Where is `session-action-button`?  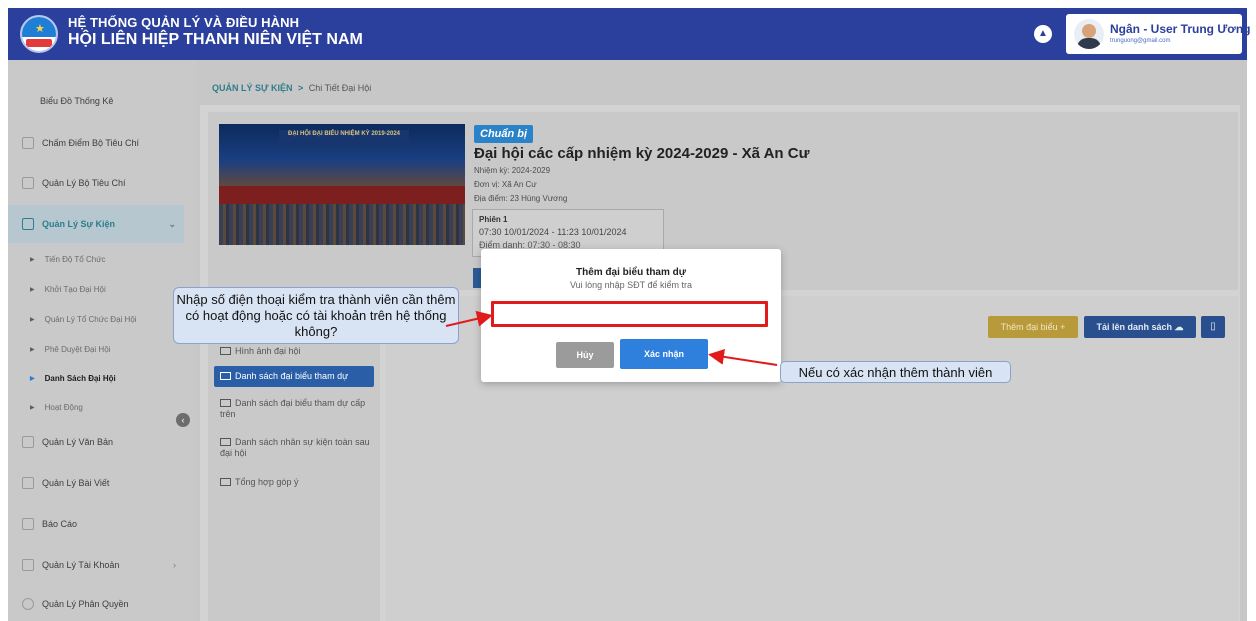 session-action-button is located at coordinates (477, 278).